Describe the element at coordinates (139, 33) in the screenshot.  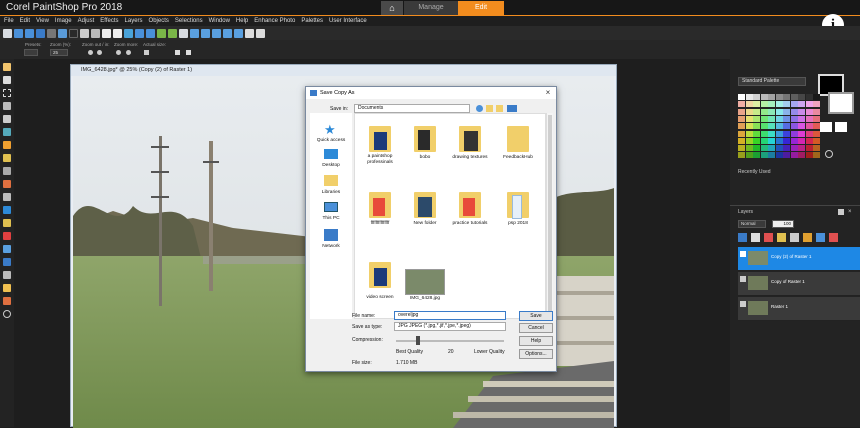
I see `undo-icon` at that location.